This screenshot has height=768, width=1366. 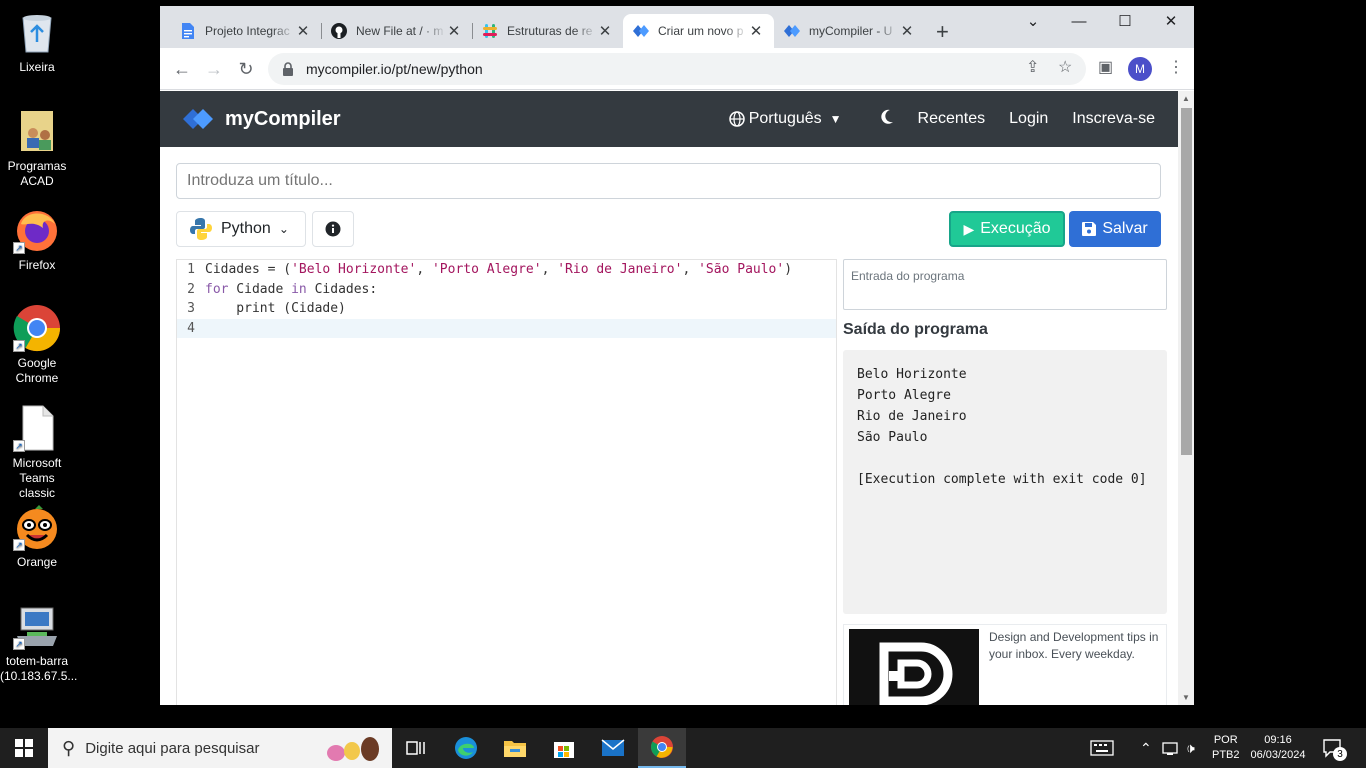 What do you see at coordinates (1113, 119) in the screenshot?
I see `nav-signup: Inscreva-se` at bounding box center [1113, 119].